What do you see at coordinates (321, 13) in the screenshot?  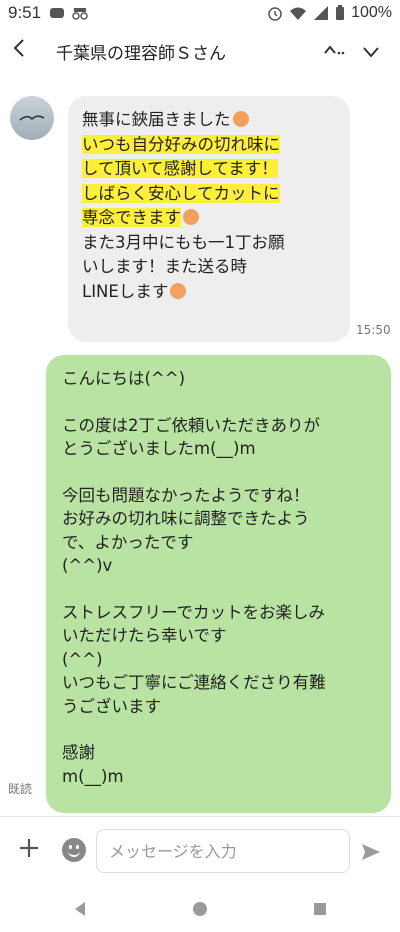 I see `signal-icon` at bounding box center [321, 13].